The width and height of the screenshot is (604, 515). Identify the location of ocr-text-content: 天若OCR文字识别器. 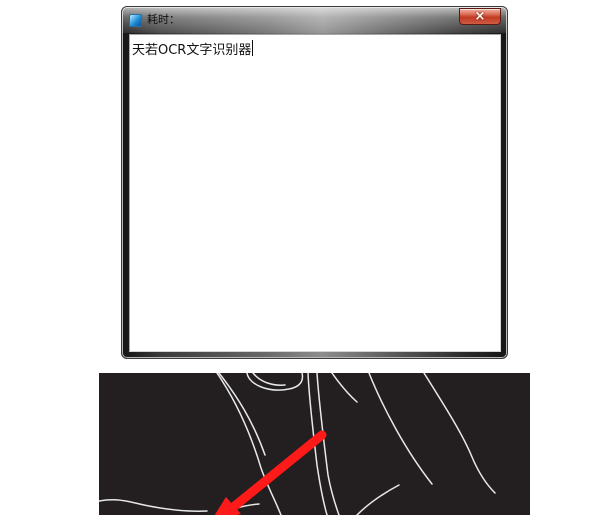
(193, 49).